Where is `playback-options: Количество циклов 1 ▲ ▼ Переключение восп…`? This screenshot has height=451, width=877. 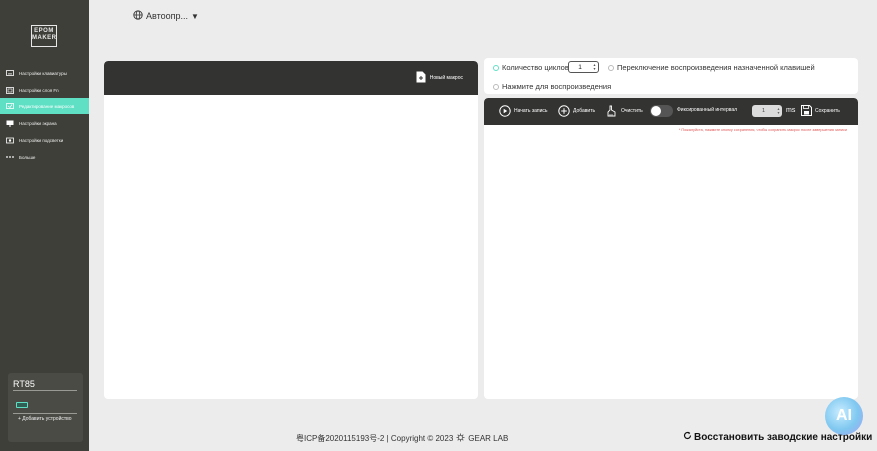 playback-options: Количество циклов 1 ▲ ▼ Переключение восп… is located at coordinates (671, 76).